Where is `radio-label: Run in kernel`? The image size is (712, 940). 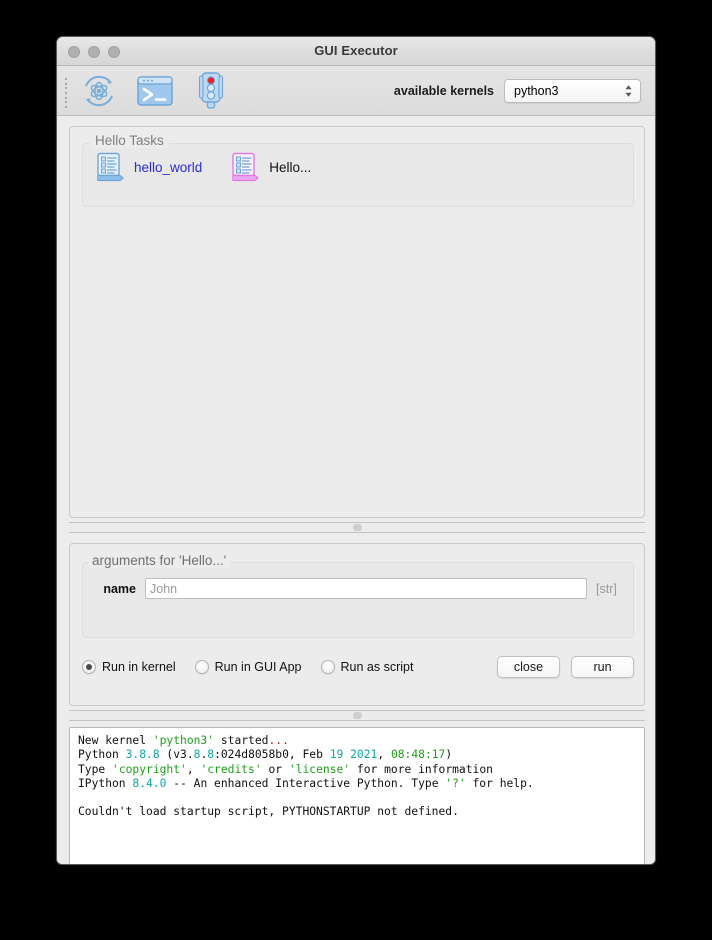
radio-label: Run in kernel is located at coordinates (139, 667).